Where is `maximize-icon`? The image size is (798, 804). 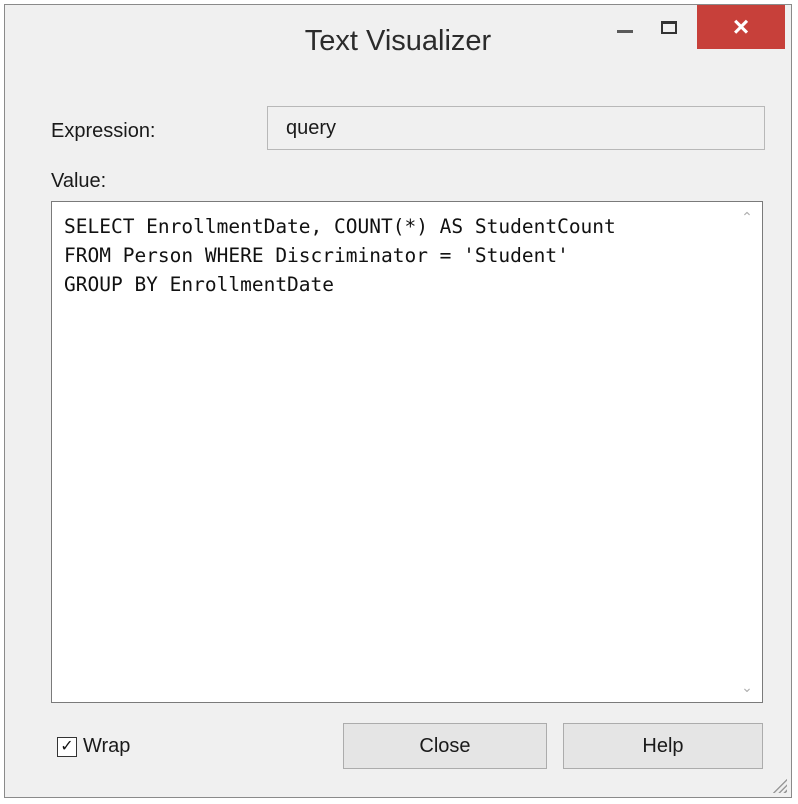
maximize-icon is located at coordinates (669, 27).